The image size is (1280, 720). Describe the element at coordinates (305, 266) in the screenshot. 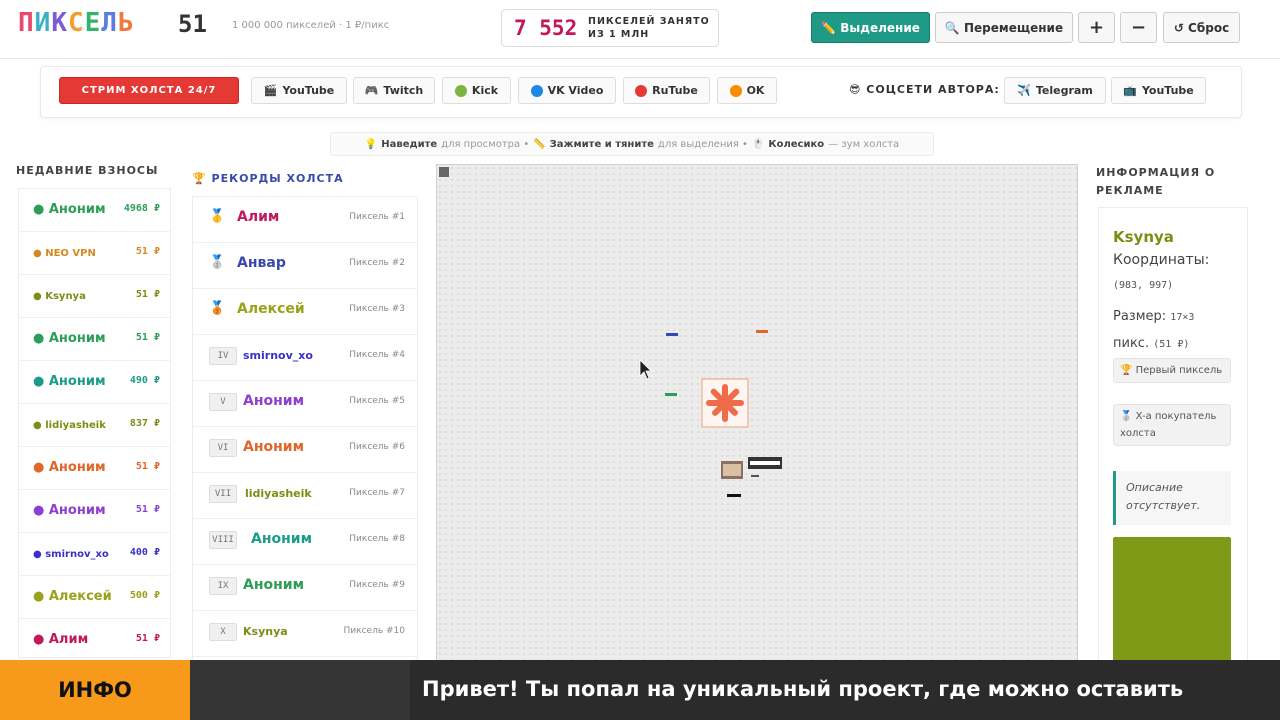

I see `record-row: 🥈 Анвар Пиксель #2` at that location.